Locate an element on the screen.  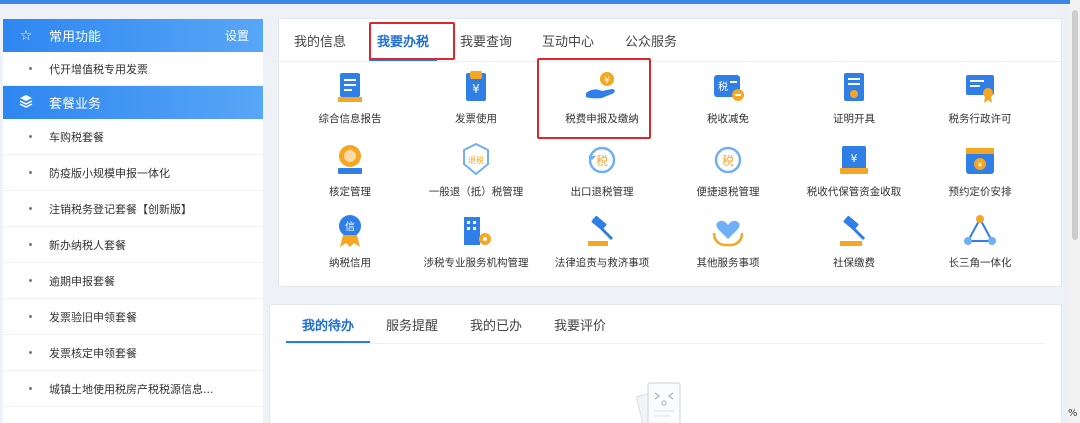
svg-text: 退税 is located at coordinates (476, 160).